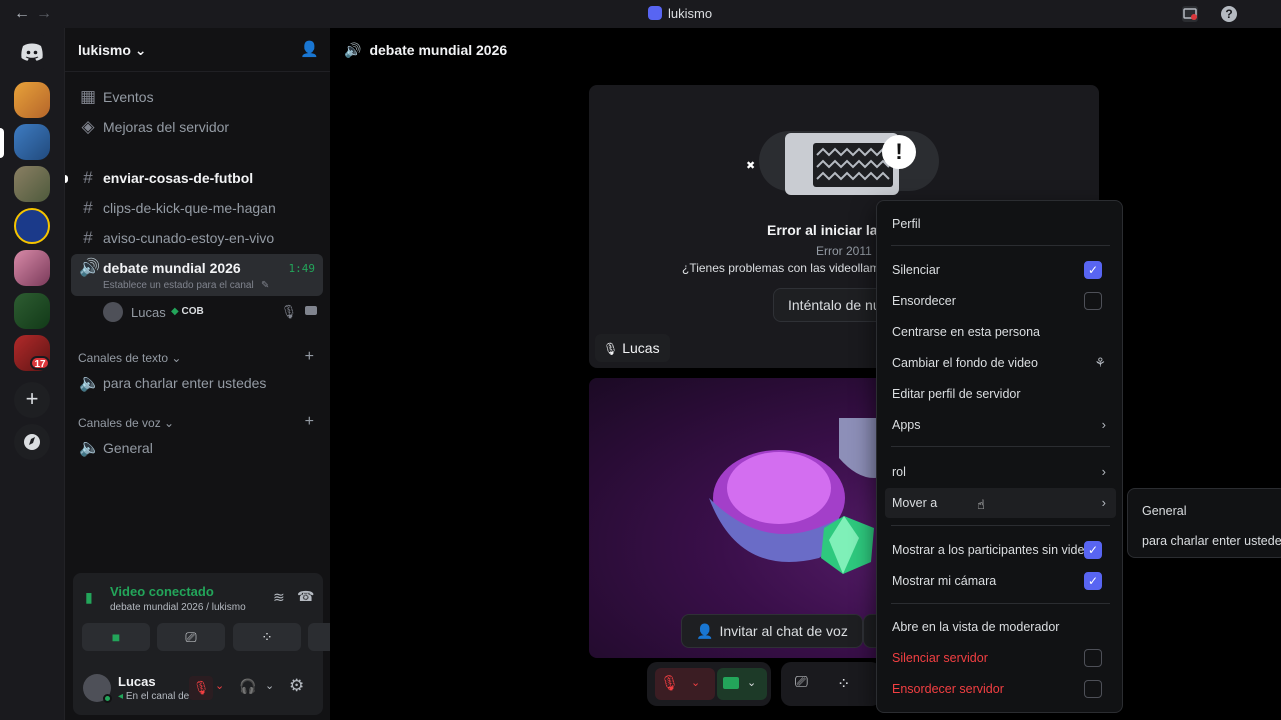  I want to click on menu-item-edit-server-profile: Editar perfil de servidor, so click(1000, 394).